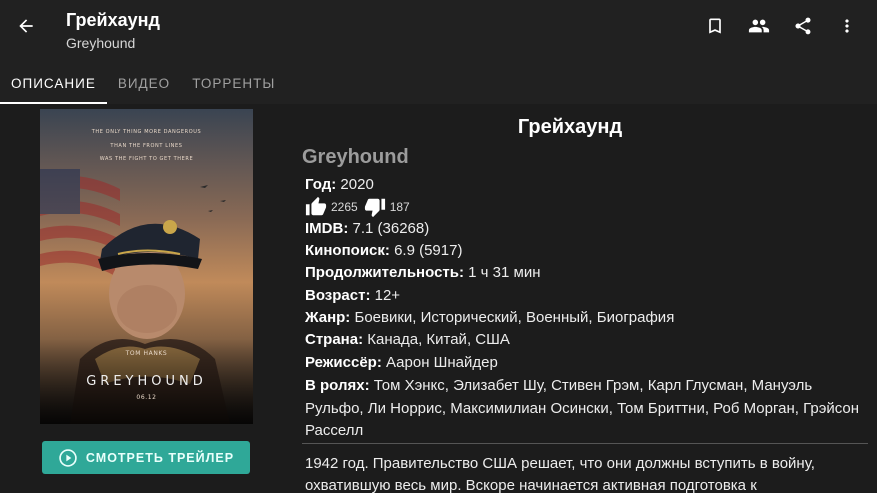 The image size is (877, 493). What do you see at coordinates (146, 159) in the screenshot?
I see `poster-tagline-3: WAS THE FIGHT TO GET THERE` at bounding box center [146, 159].